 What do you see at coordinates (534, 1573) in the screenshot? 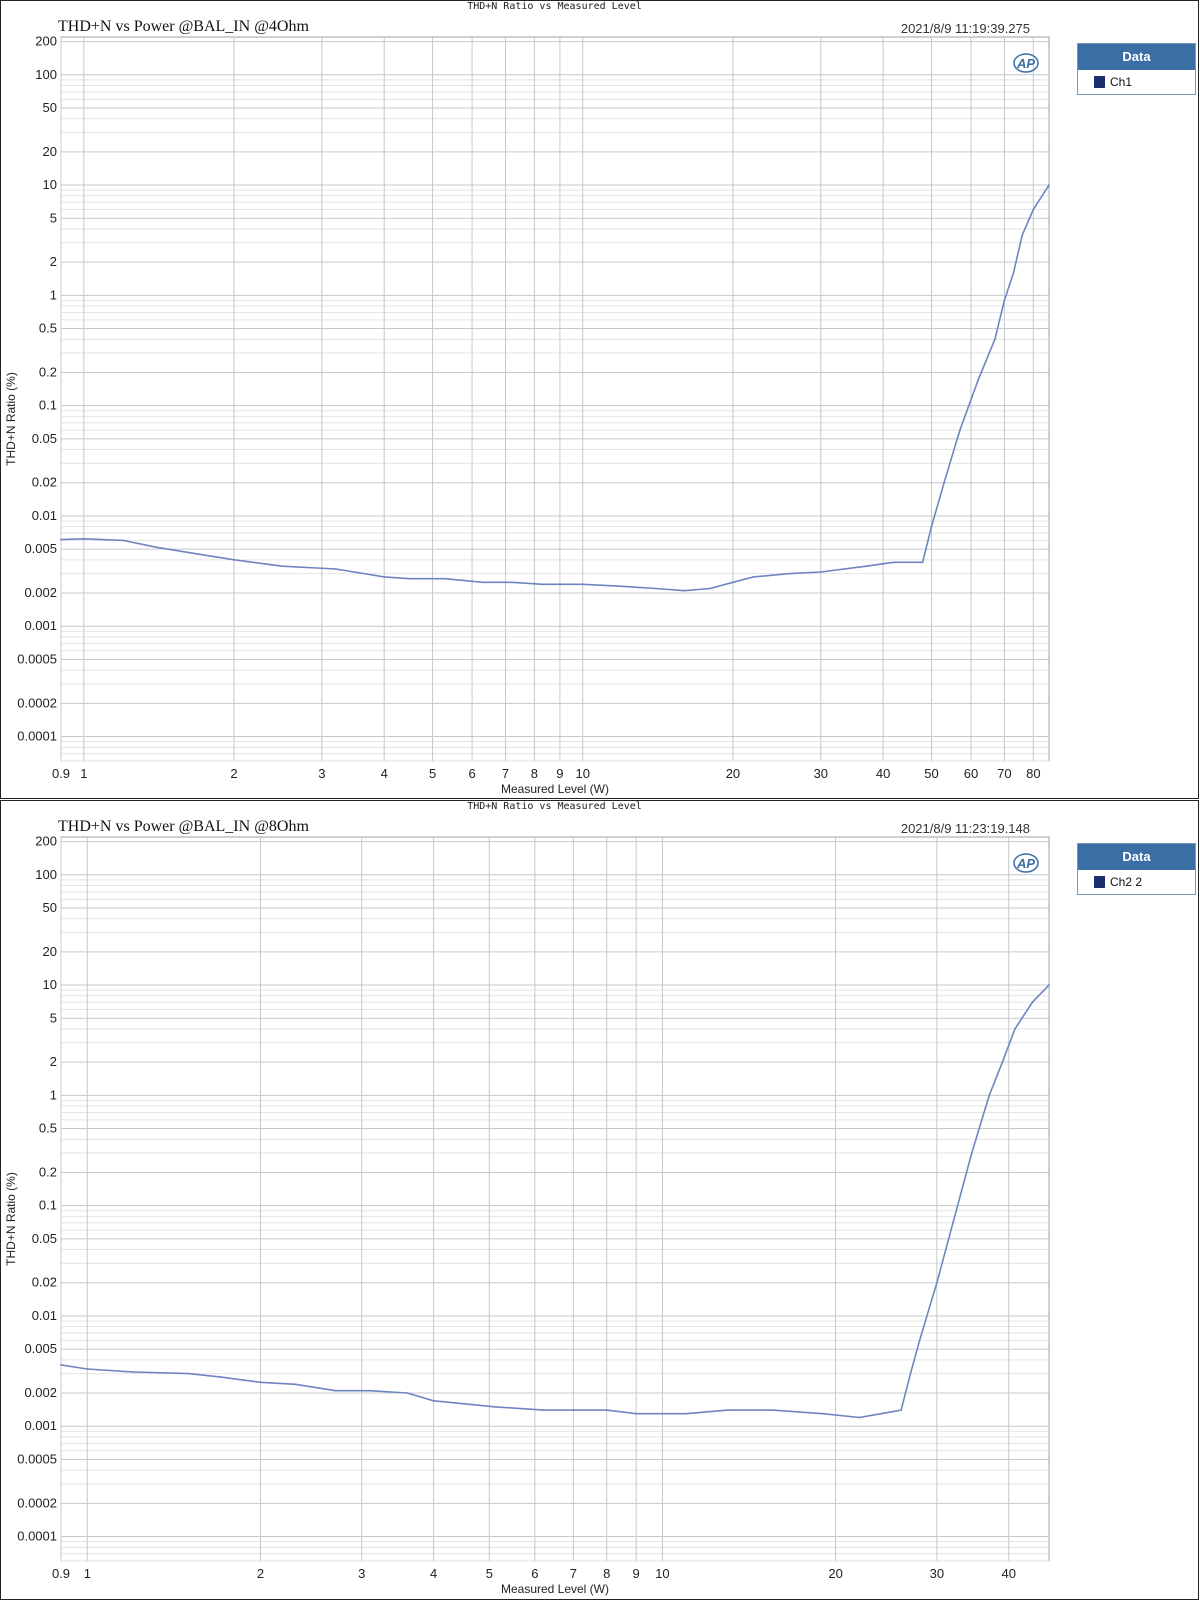
I see `x-tick-label: 6` at bounding box center [534, 1573].